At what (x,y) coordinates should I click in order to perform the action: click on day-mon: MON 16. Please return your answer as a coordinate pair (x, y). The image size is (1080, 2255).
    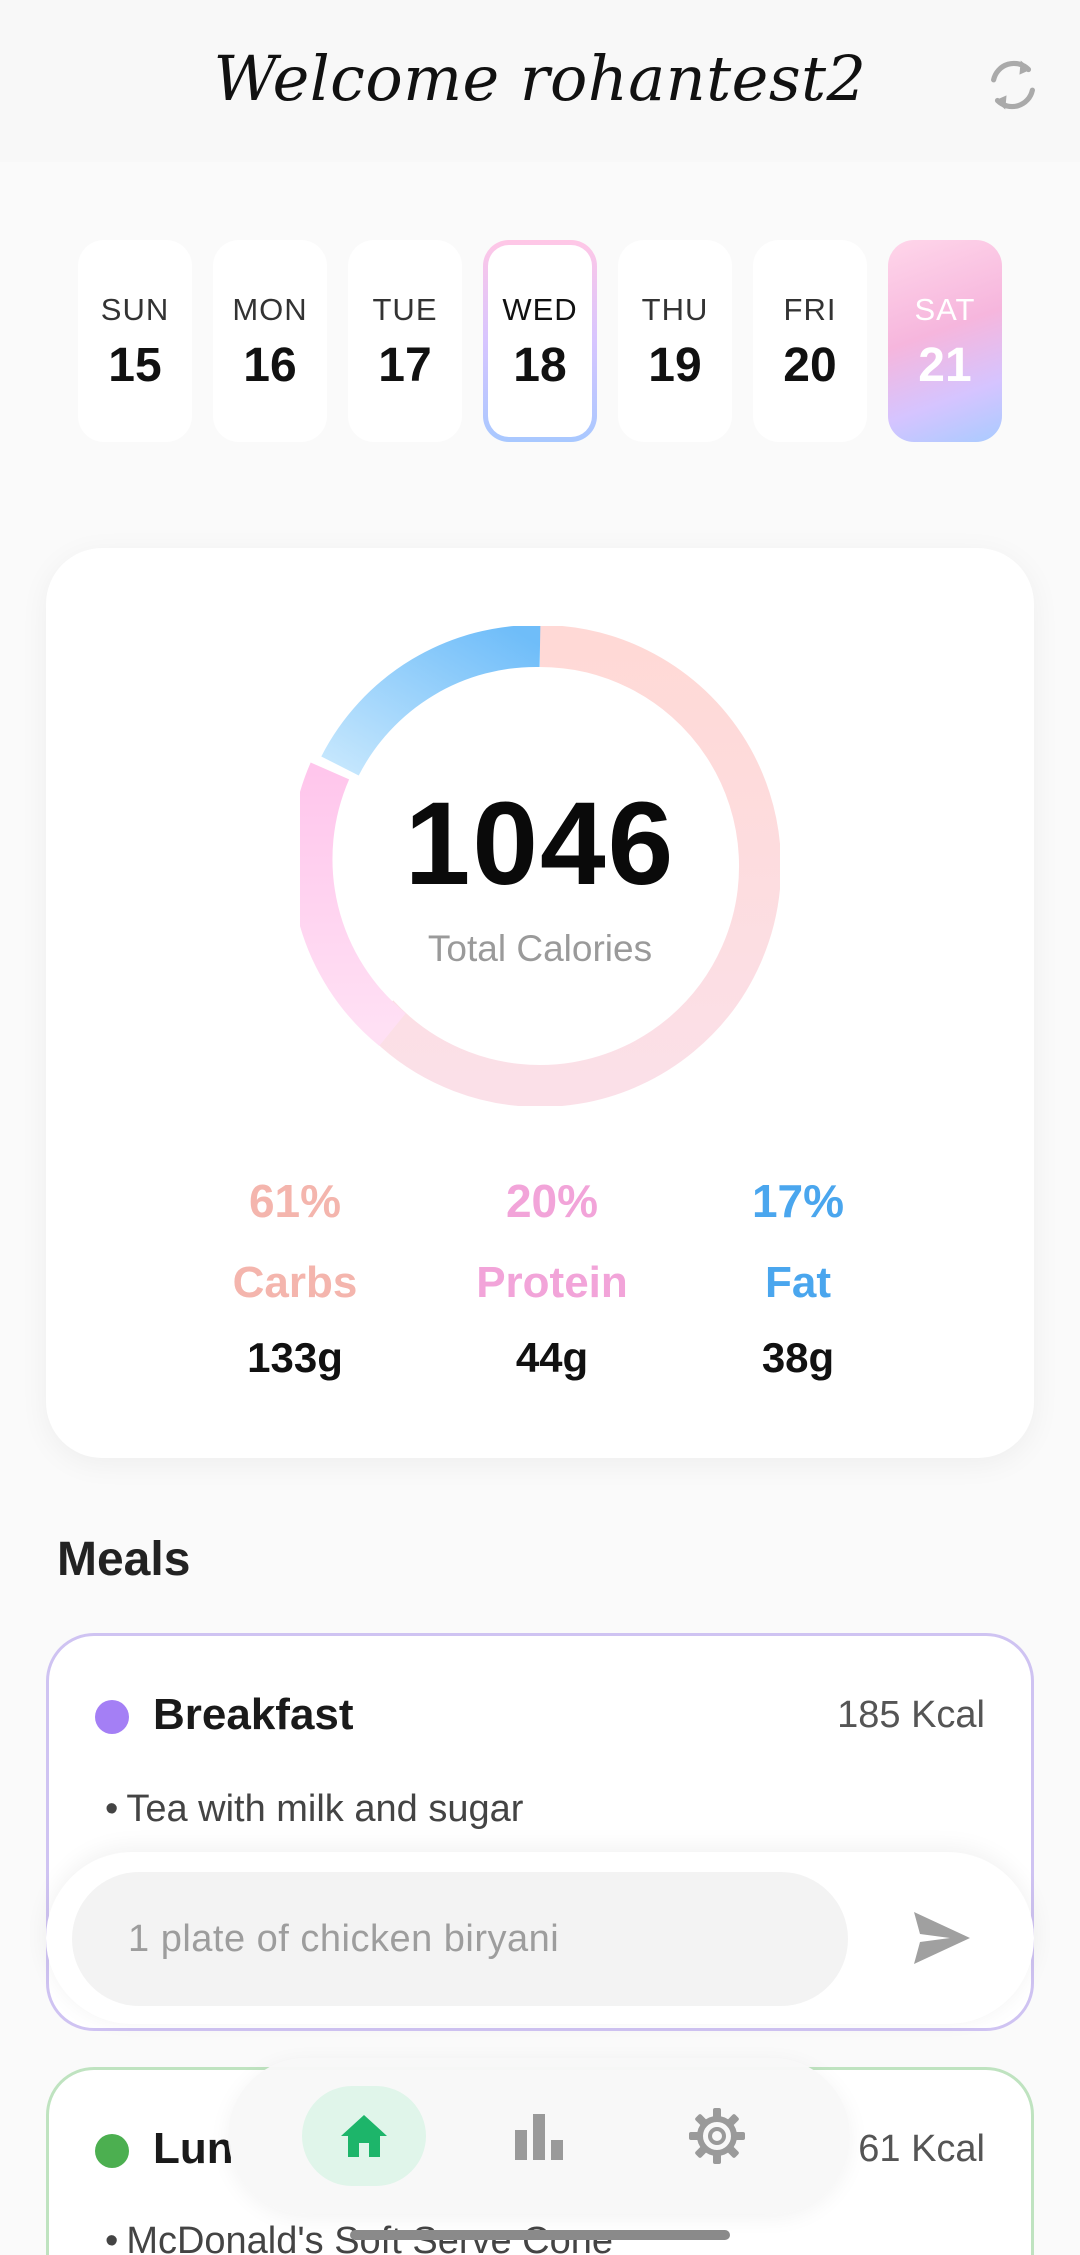
    Looking at the image, I should click on (270, 341).